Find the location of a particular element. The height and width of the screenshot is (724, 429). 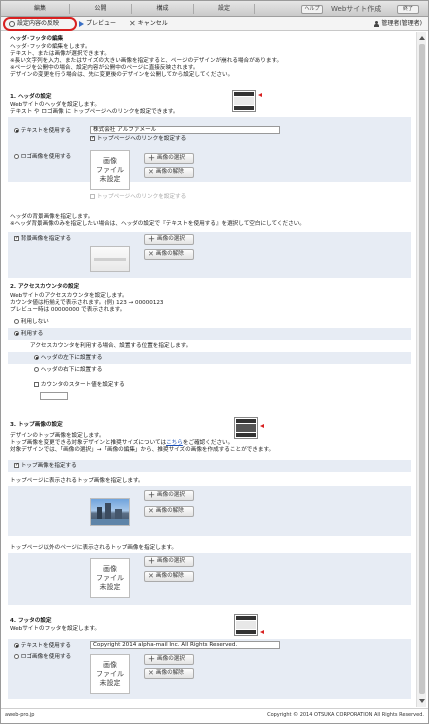

checkbox-unchecked is located at coordinates (36, 384).